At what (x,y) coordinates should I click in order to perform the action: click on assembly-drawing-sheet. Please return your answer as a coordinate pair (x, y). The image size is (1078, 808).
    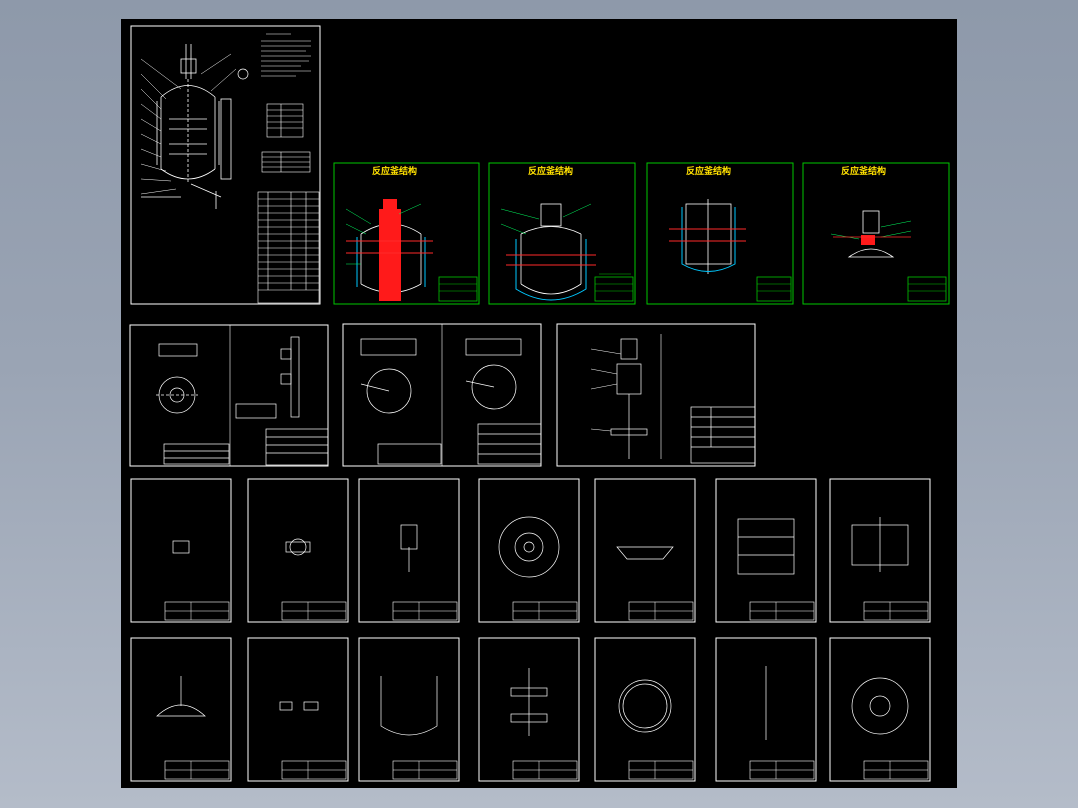
    Looking at the image, I should click on (225, 165).